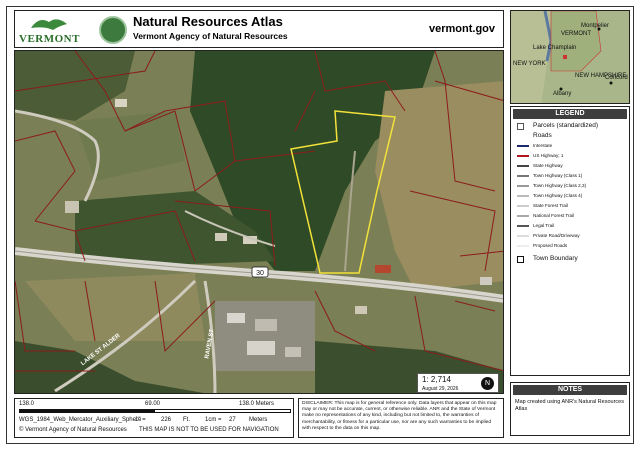 The width and height of the screenshot is (640, 450). Describe the element at coordinates (570, 390) in the screenshot. I see `notes-title: NOTES` at that location.